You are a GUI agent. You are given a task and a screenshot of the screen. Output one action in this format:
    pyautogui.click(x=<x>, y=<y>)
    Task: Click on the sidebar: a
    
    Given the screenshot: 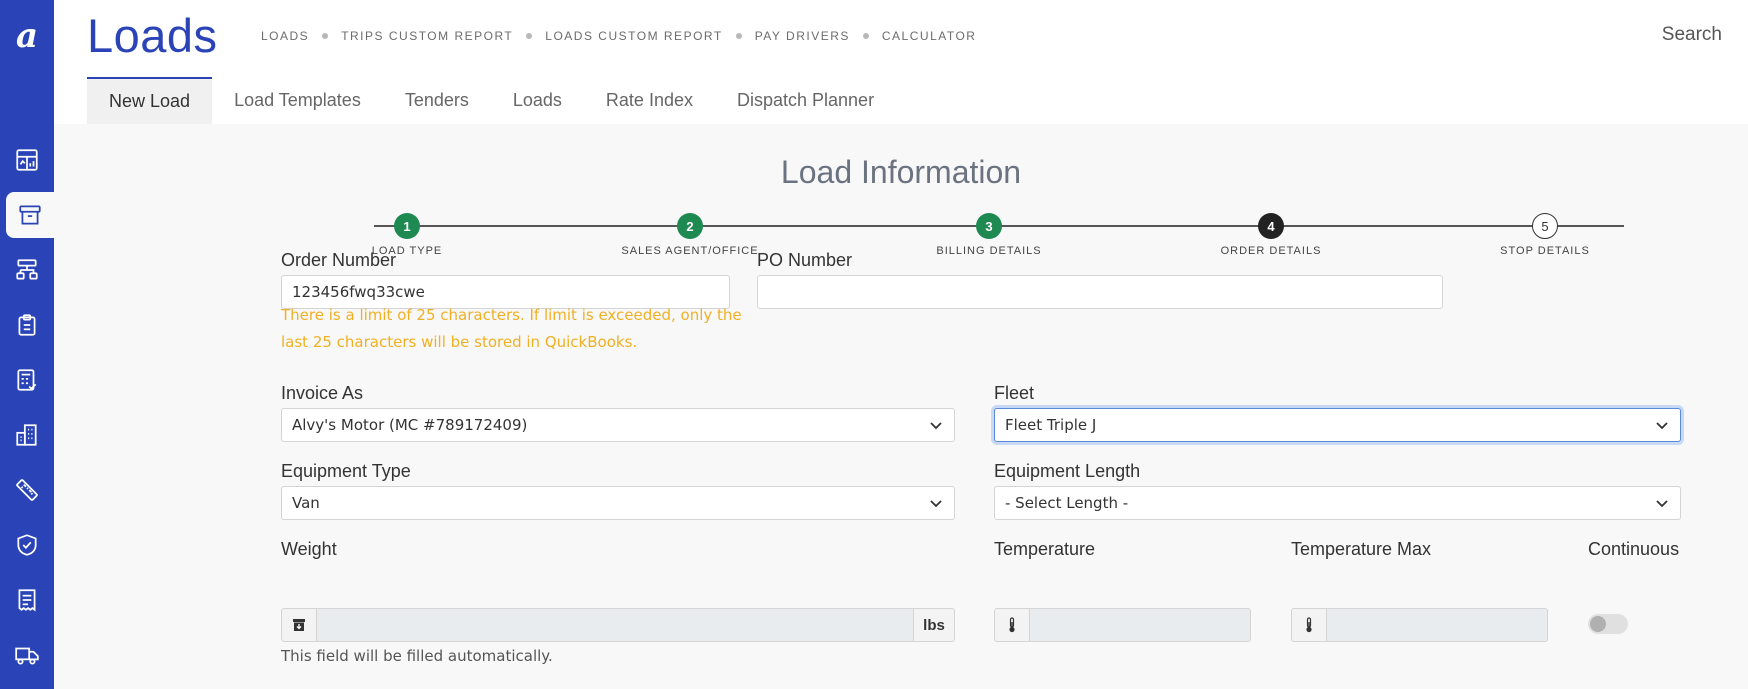 What is the action you would take?
    pyautogui.click(x=27, y=344)
    